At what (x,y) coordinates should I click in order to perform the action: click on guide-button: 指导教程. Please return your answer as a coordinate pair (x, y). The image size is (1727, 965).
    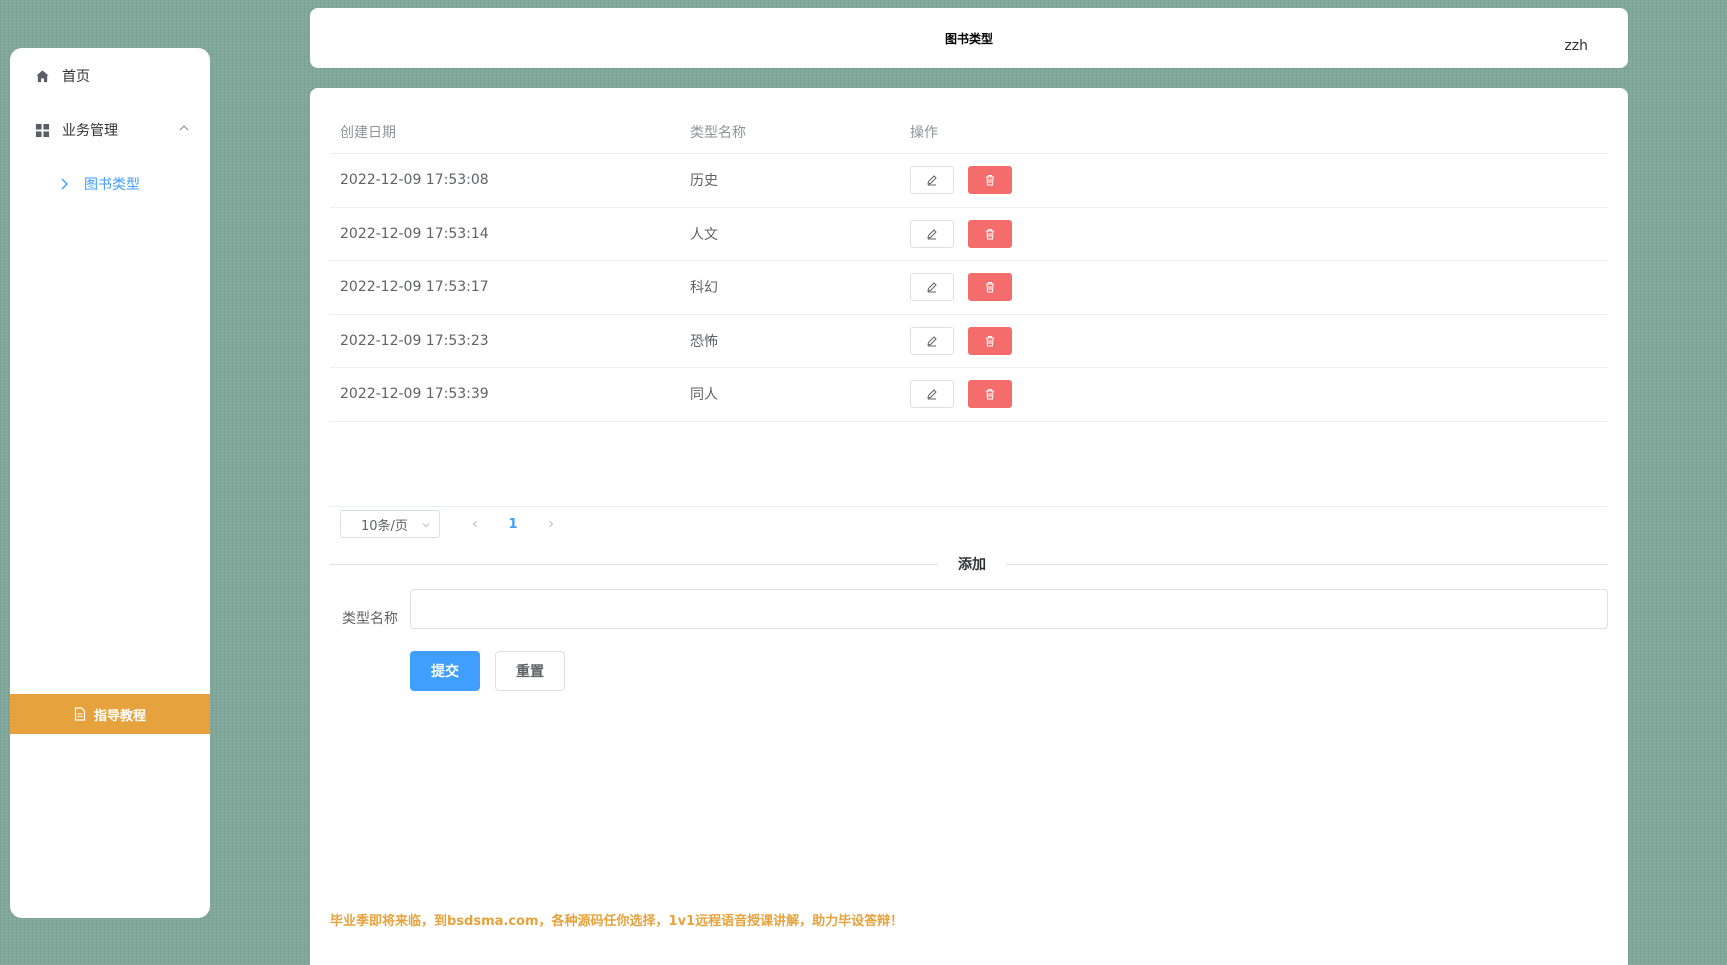
    Looking at the image, I should click on (110, 714).